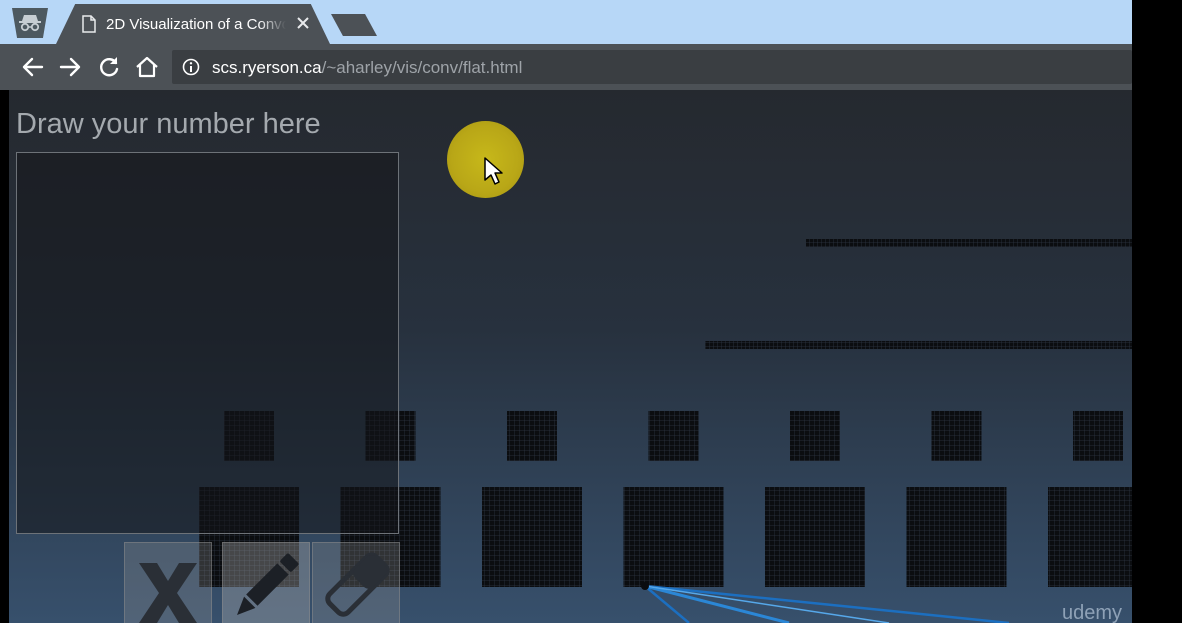  I want to click on x-icon, so click(168, 593).